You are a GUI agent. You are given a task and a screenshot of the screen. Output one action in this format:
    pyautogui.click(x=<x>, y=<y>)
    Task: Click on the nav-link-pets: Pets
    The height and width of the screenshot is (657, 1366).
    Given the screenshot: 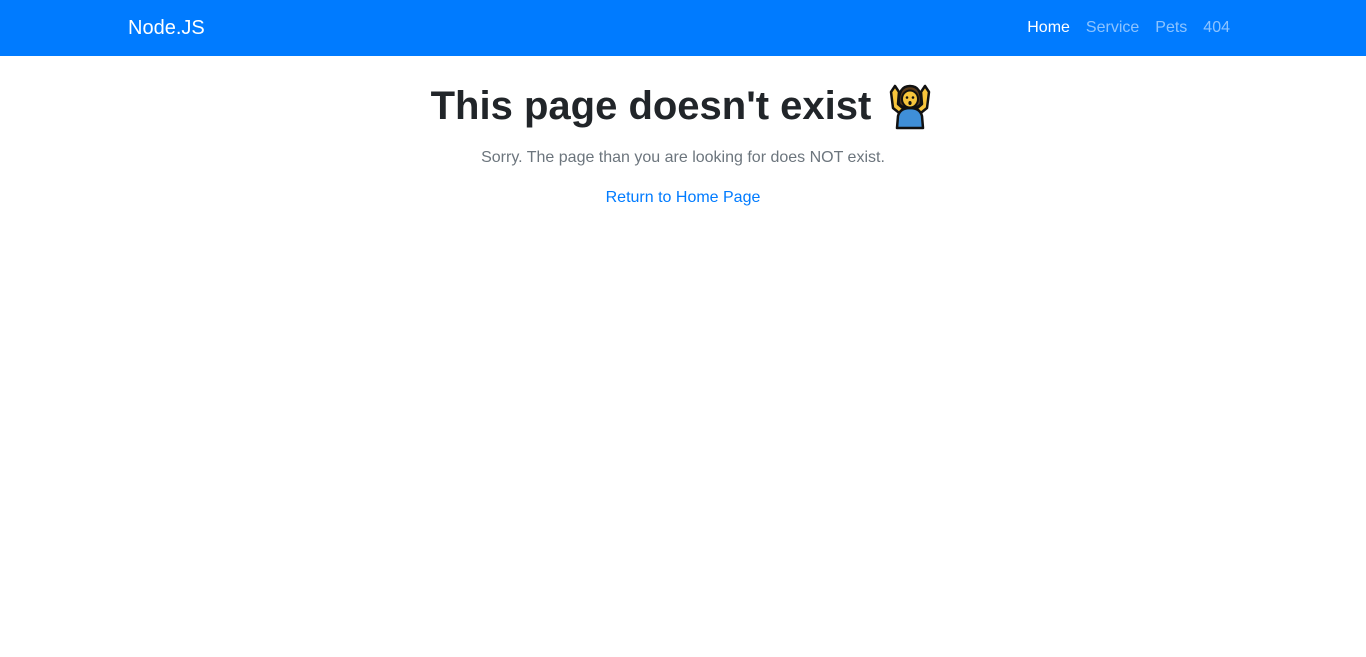 What is the action you would take?
    pyautogui.click(x=1171, y=28)
    